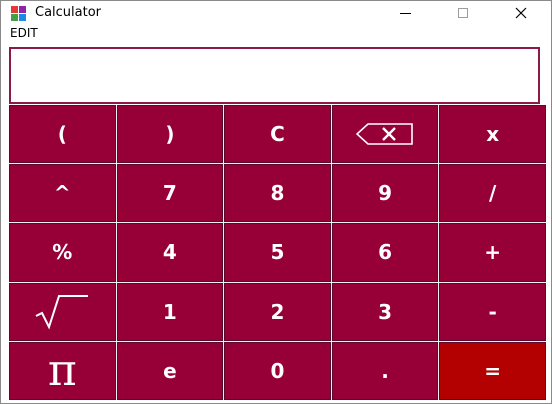 The image size is (552, 404). I want to click on digit-0-label: 0, so click(277, 370).